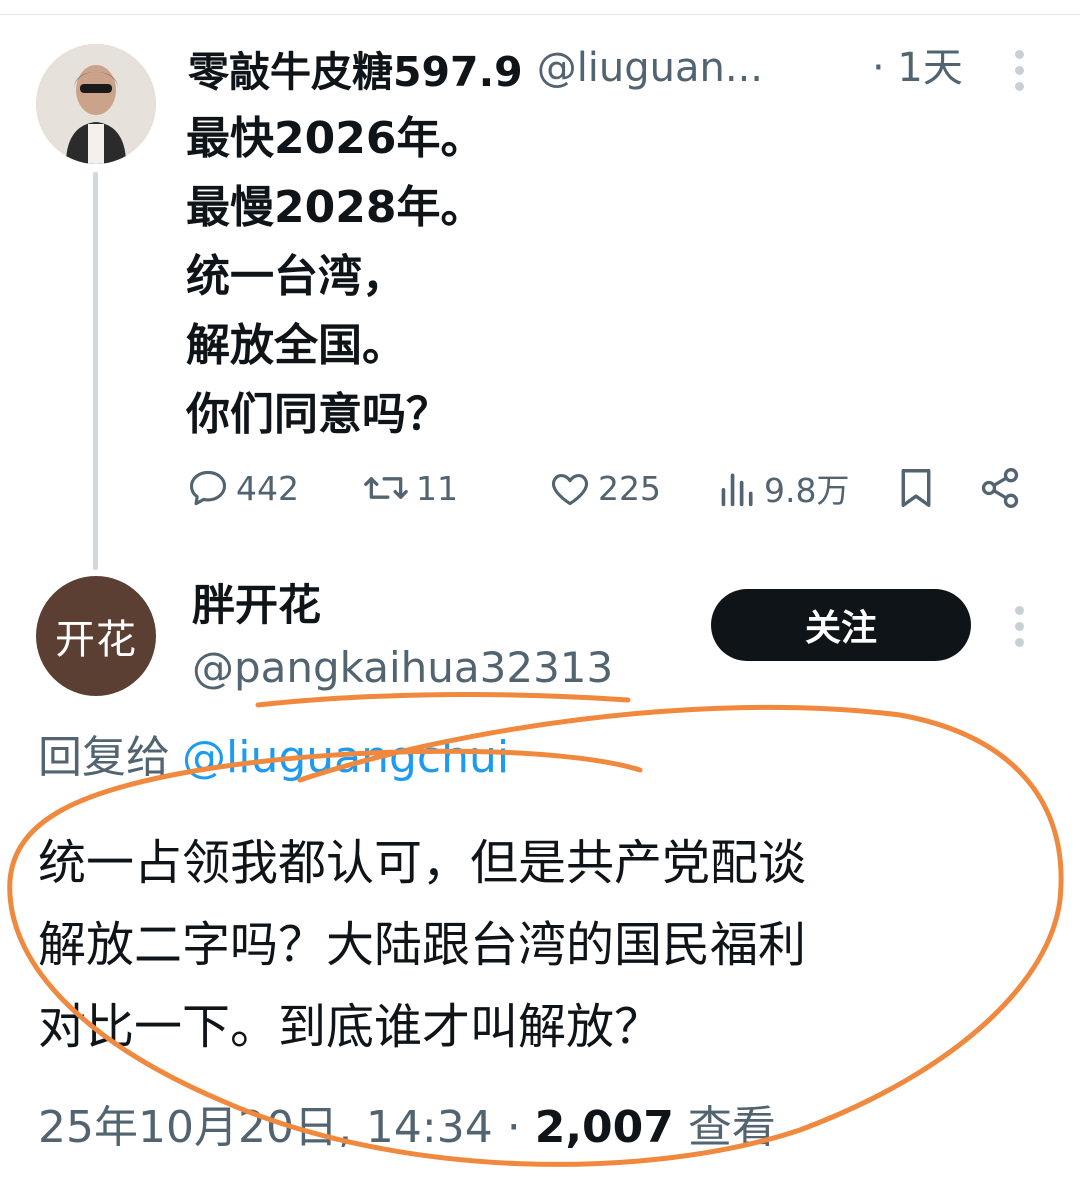  What do you see at coordinates (917, 68) in the screenshot?
I see `parent-timestamp: · 1天` at bounding box center [917, 68].